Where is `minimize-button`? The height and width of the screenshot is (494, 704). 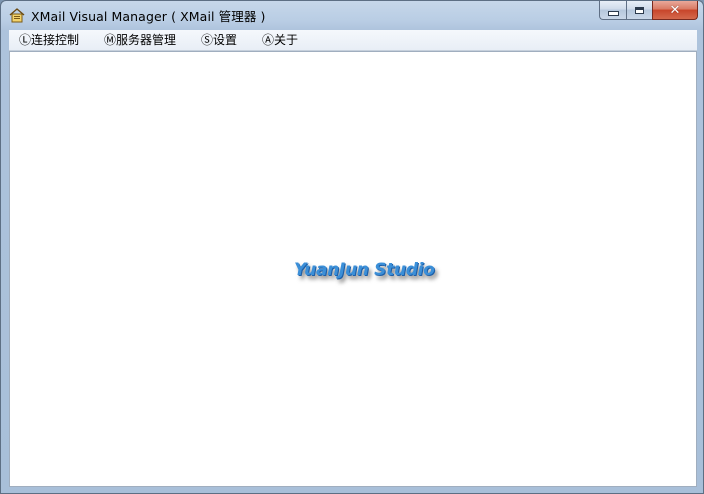
minimize-button is located at coordinates (612, 10).